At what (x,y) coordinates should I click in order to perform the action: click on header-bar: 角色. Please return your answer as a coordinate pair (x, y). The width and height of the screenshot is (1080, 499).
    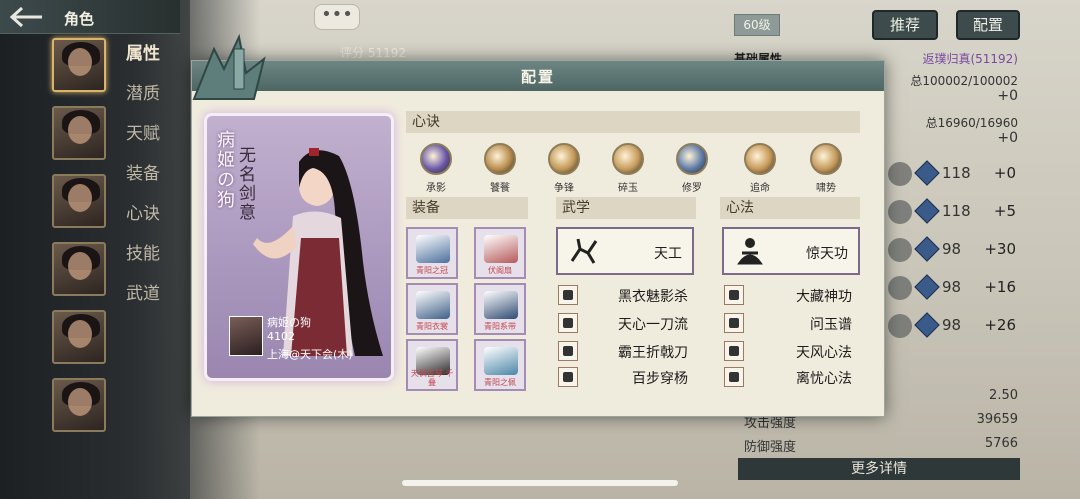
    Looking at the image, I should click on (90, 17).